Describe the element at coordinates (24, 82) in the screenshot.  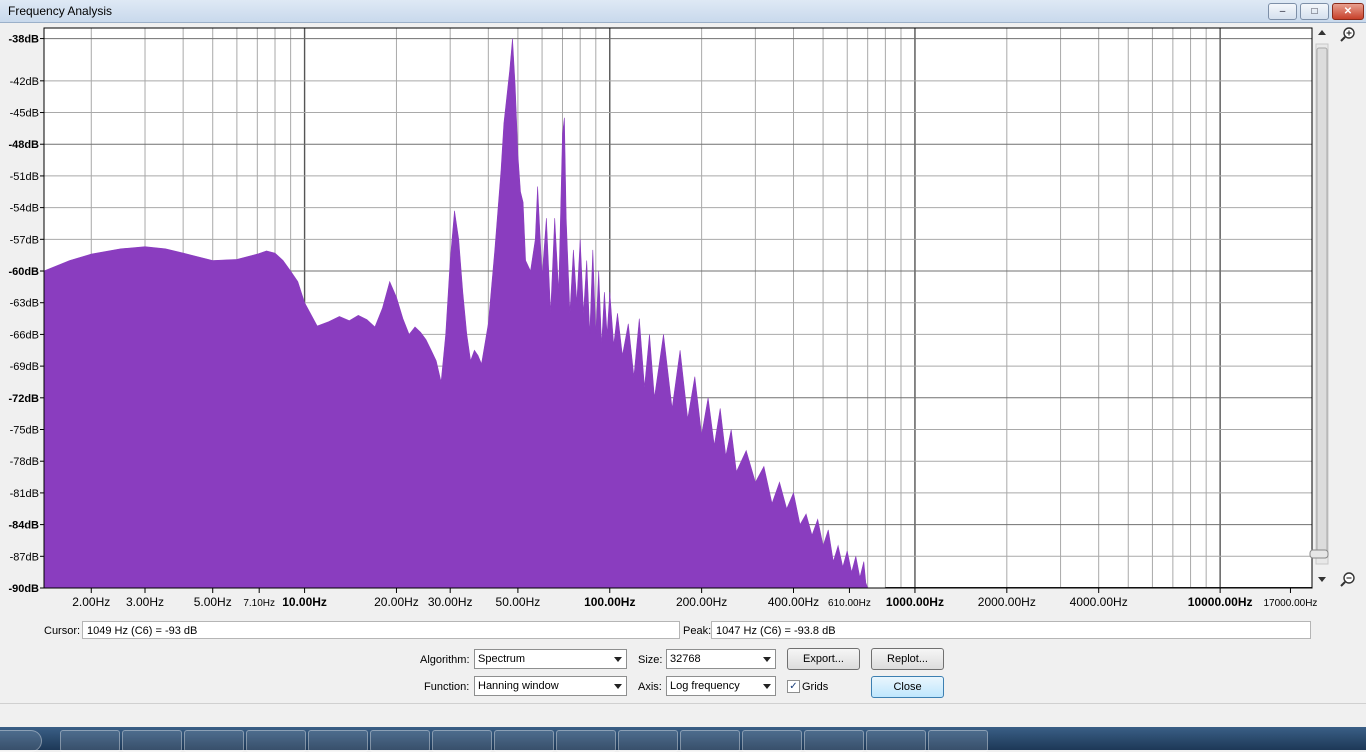
I see `y-tick-label: -42dB` at that location.